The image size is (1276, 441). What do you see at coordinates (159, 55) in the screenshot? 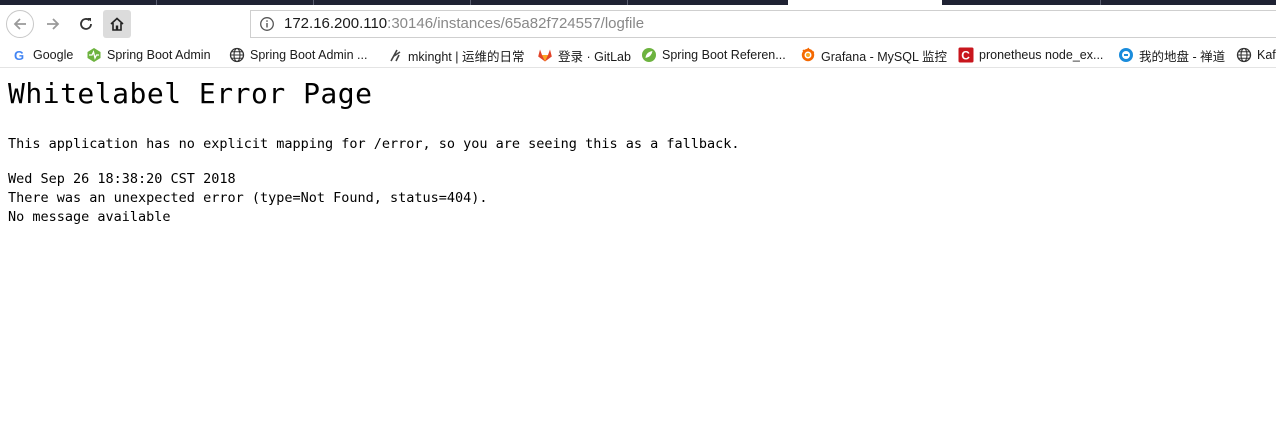
I see `bookmark-label: Spring Boot Admin` at bounding box center [159, 55].